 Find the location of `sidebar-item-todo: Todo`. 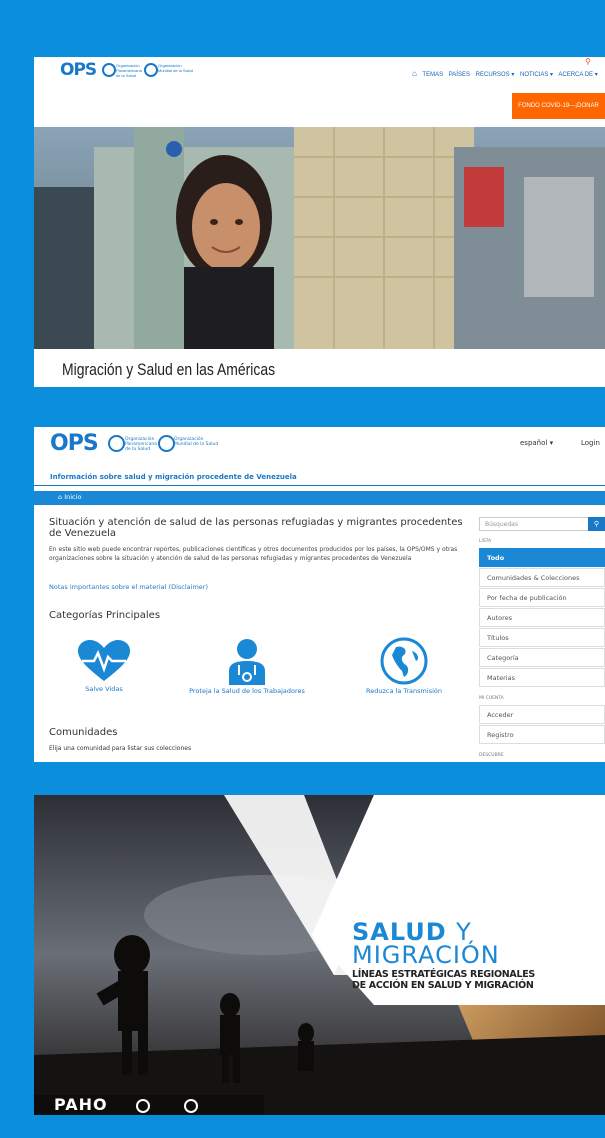

sidebar-item-todo: Todo is located at coordinates (542, 557).